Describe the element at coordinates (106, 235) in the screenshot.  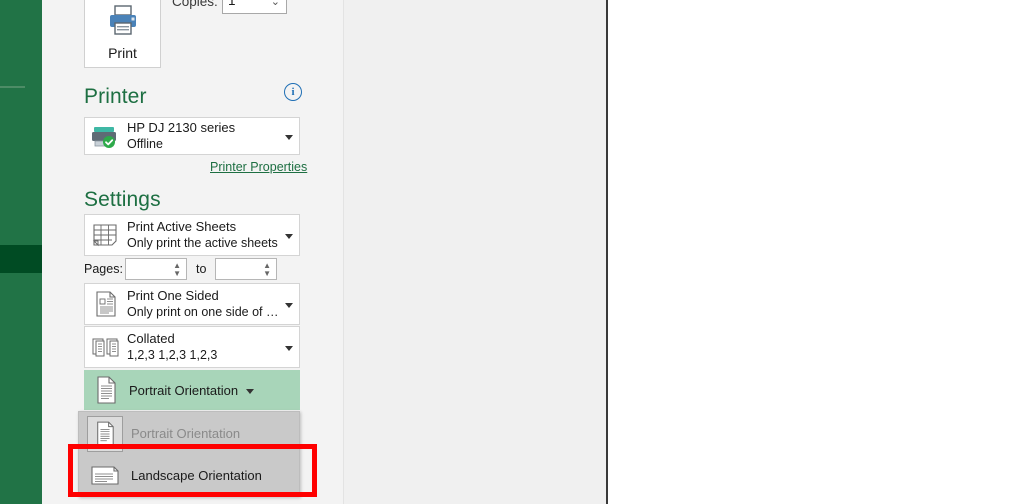
I see `worksheet-grid-icon` at that location.